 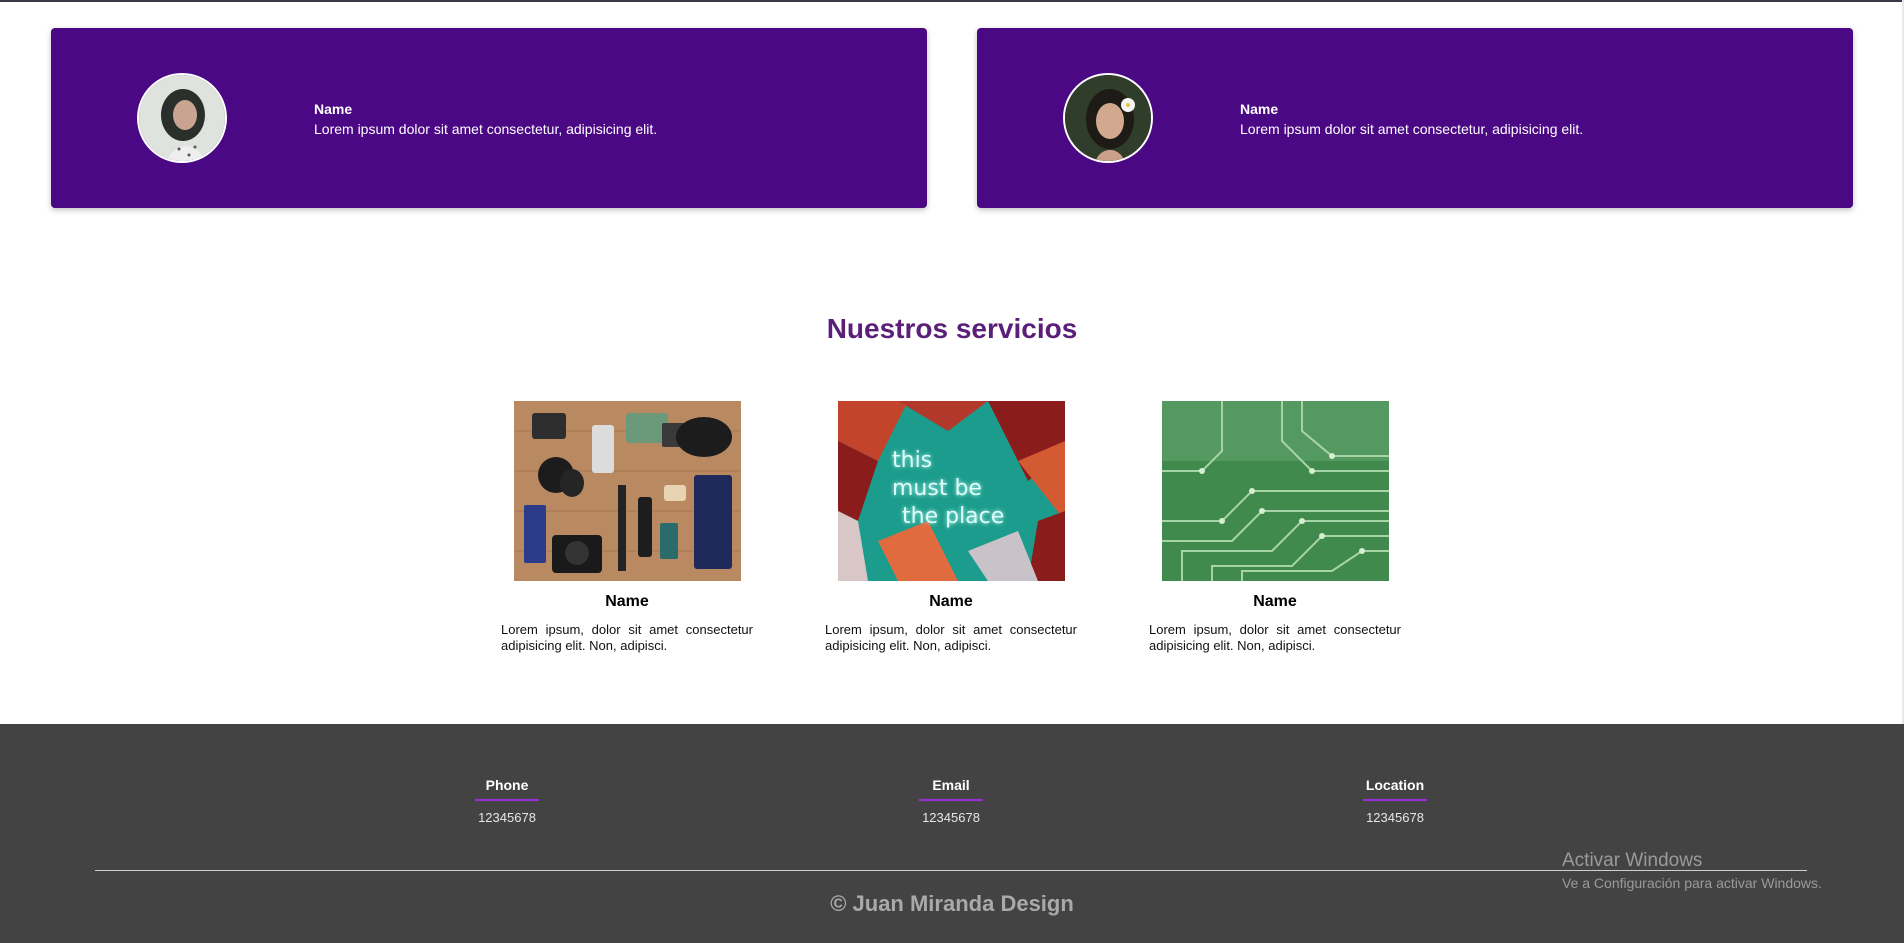 I want to click on contact-email: Email 12345678, so click(x=951, y=801).